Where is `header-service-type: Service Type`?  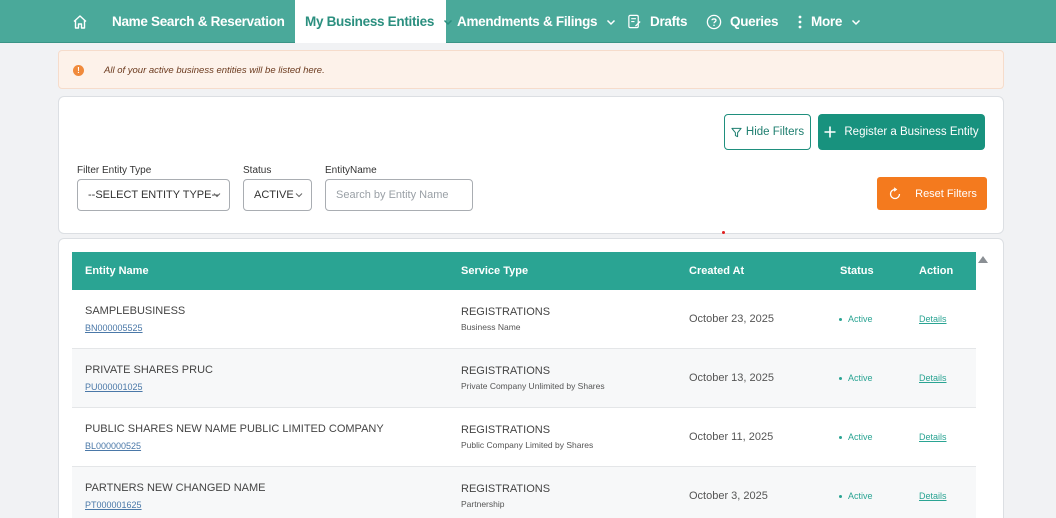
header-service-type: Service Type is located at coordinates (495, 271).